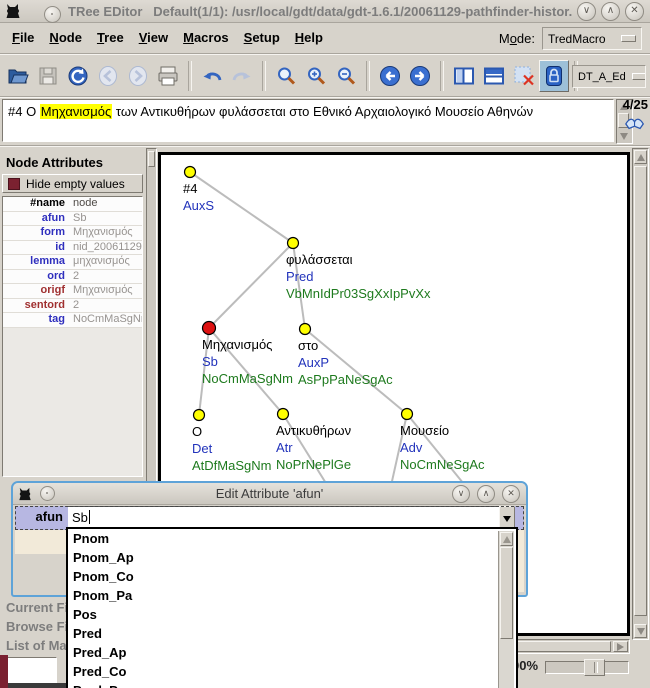  What do you see at coordinates (305, 329) in the screenshot?
I see `tree-node-auxp` at bounding box center [305, 329].